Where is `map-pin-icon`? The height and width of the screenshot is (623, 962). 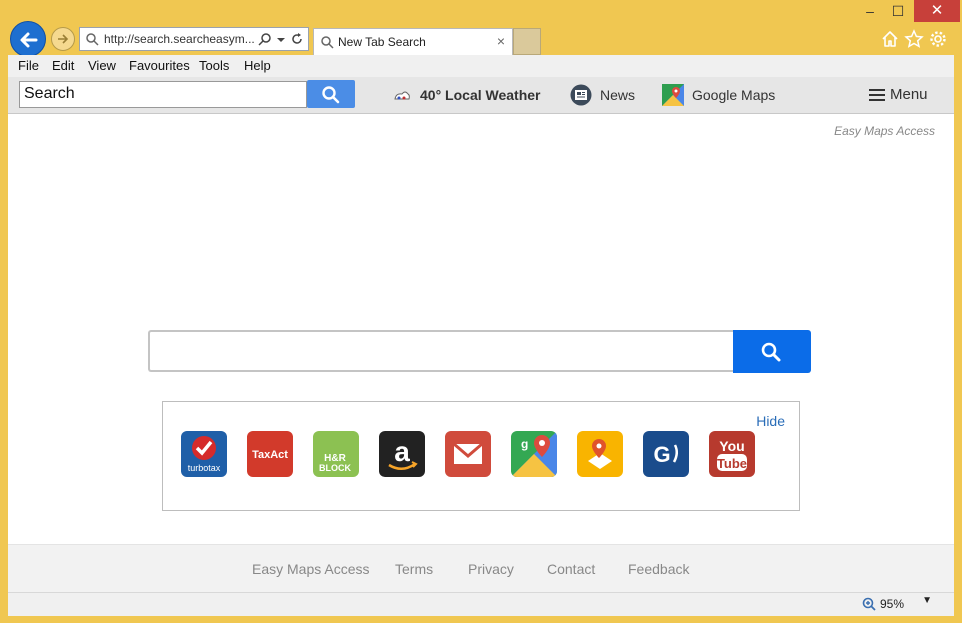
map-pin-icon is located at coordinates (600, 454).